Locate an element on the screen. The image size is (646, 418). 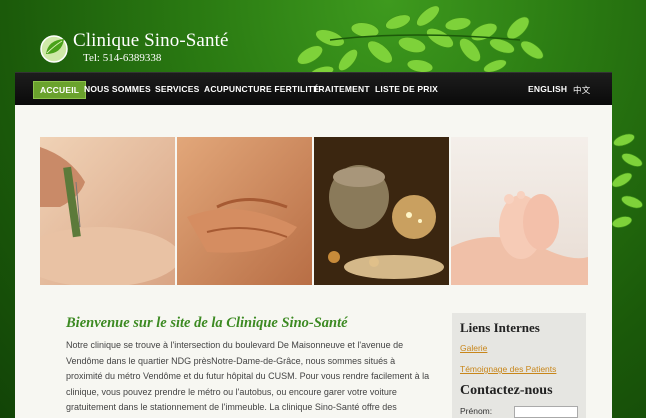
first-name-label: Prénom: is located at coordinates (476, 411).